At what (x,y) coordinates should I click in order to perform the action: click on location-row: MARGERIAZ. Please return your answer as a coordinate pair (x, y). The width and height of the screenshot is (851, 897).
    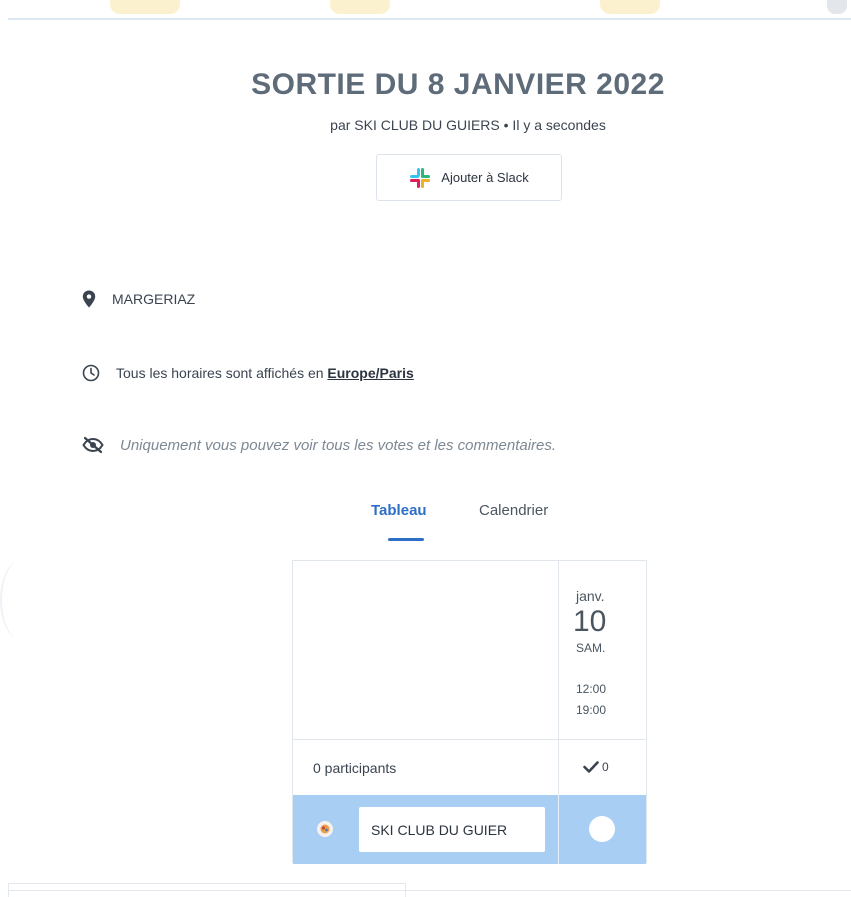
    Looking at the image, I should click on (138, 299).